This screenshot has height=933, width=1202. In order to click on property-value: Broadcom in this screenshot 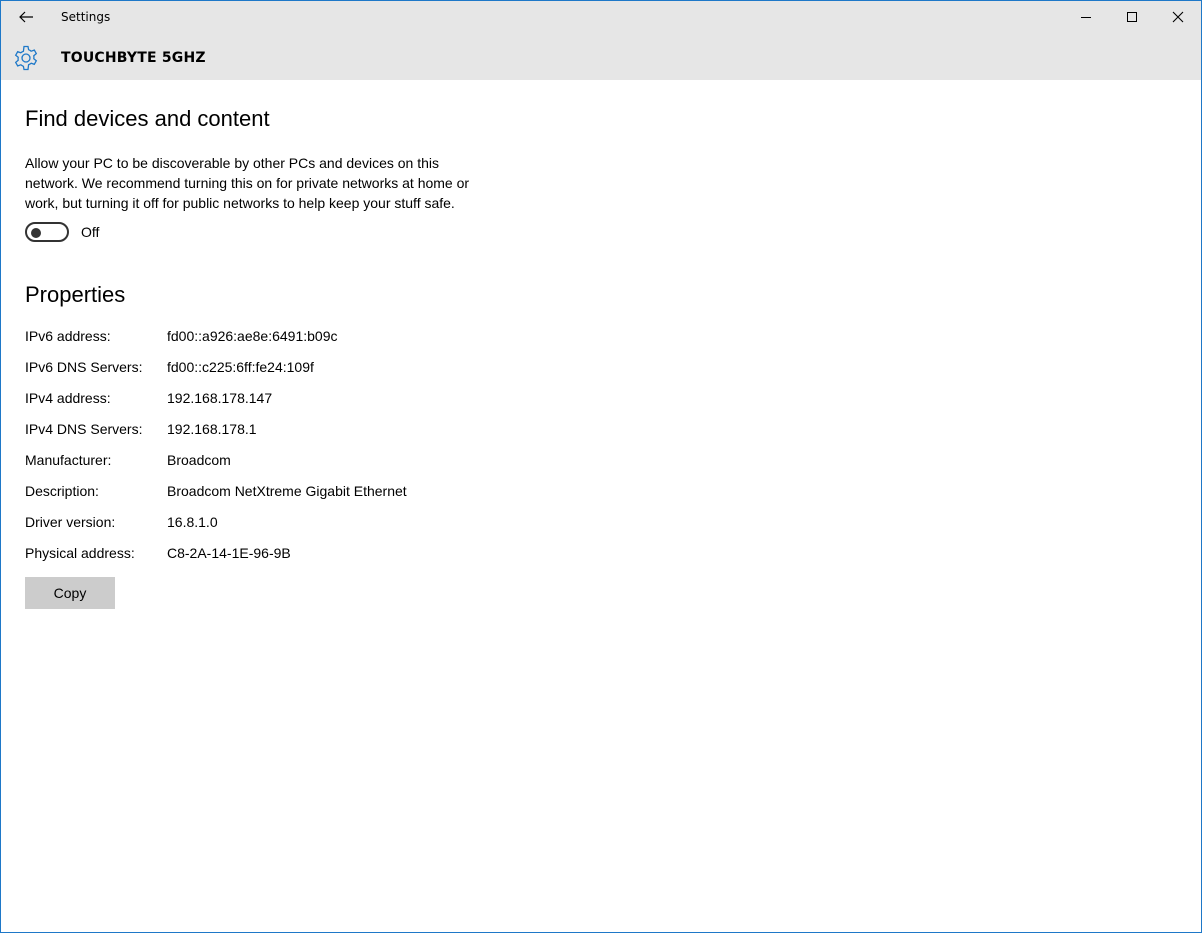, I will do `click(199, 460)`.